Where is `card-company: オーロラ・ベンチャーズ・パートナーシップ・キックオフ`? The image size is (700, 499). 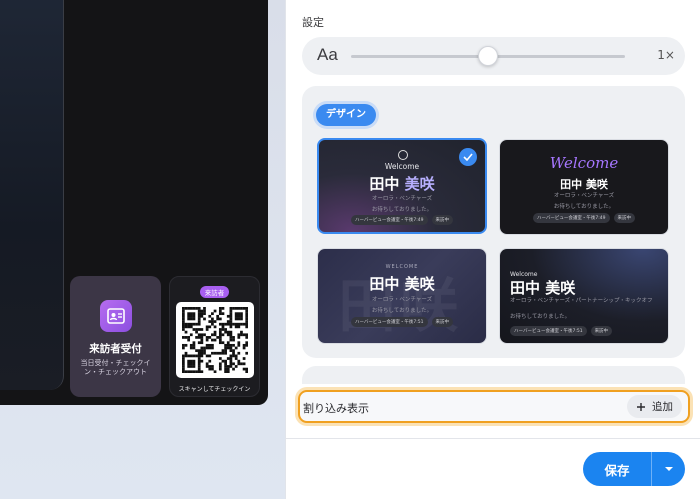
card-company: オーロラ・ベンチャーズ・パートナーシップ・キックオフ is located at coordinates (581, 301).